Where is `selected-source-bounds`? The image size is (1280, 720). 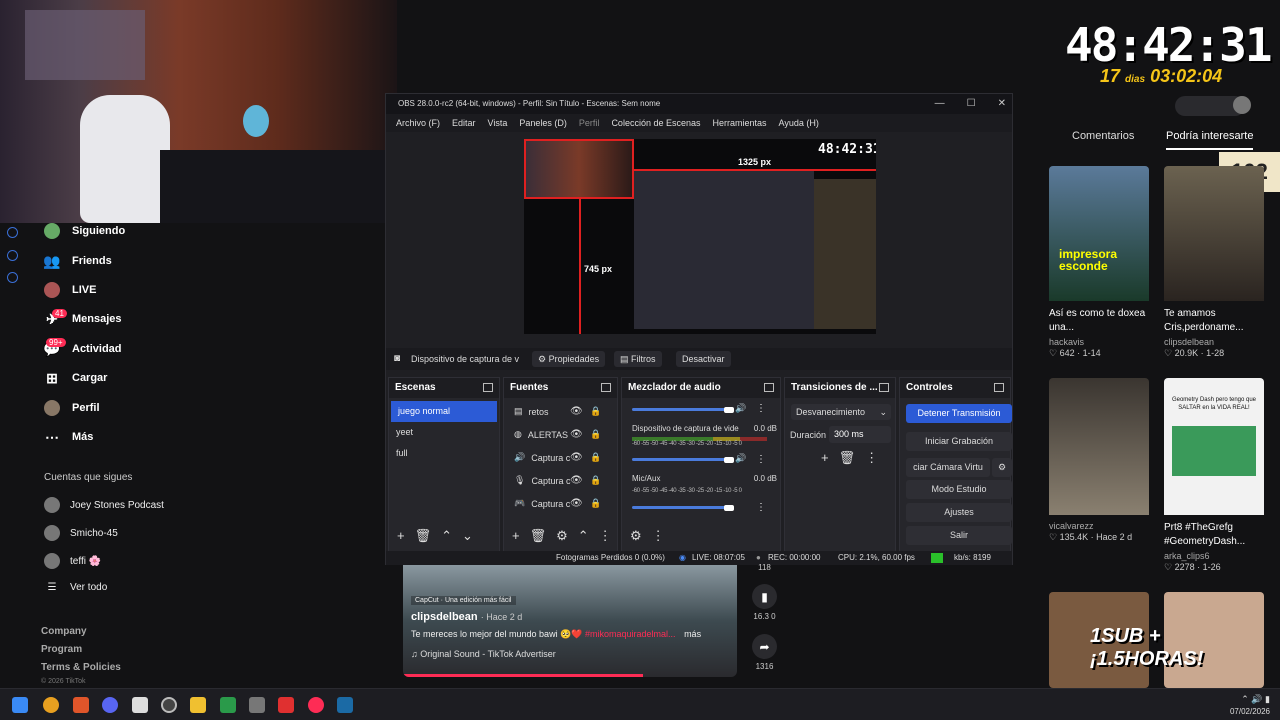
selected-source-bounds is located at coordinates (579, 169).